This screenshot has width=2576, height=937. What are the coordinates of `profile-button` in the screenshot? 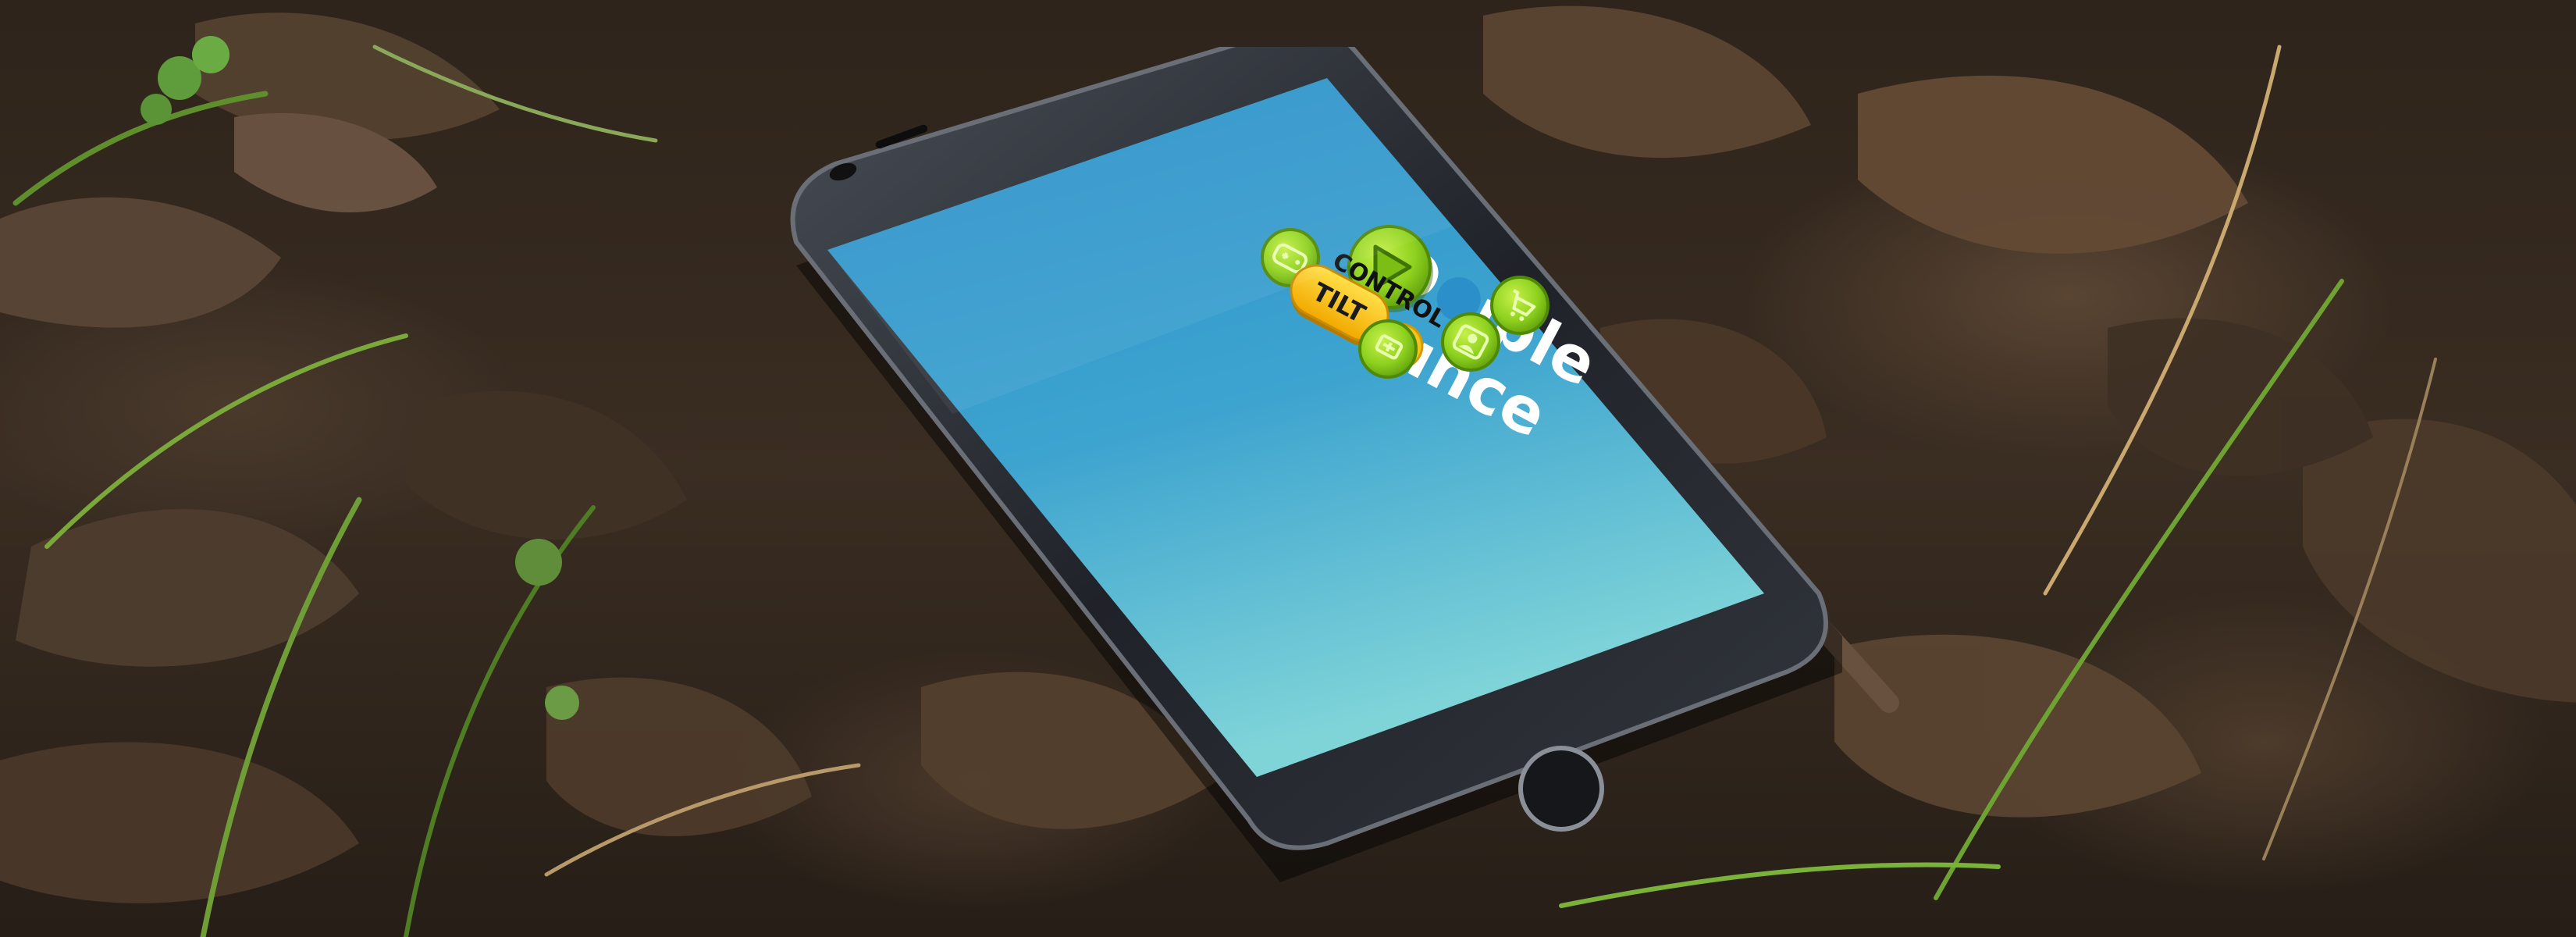 It's located at (1470, 342).